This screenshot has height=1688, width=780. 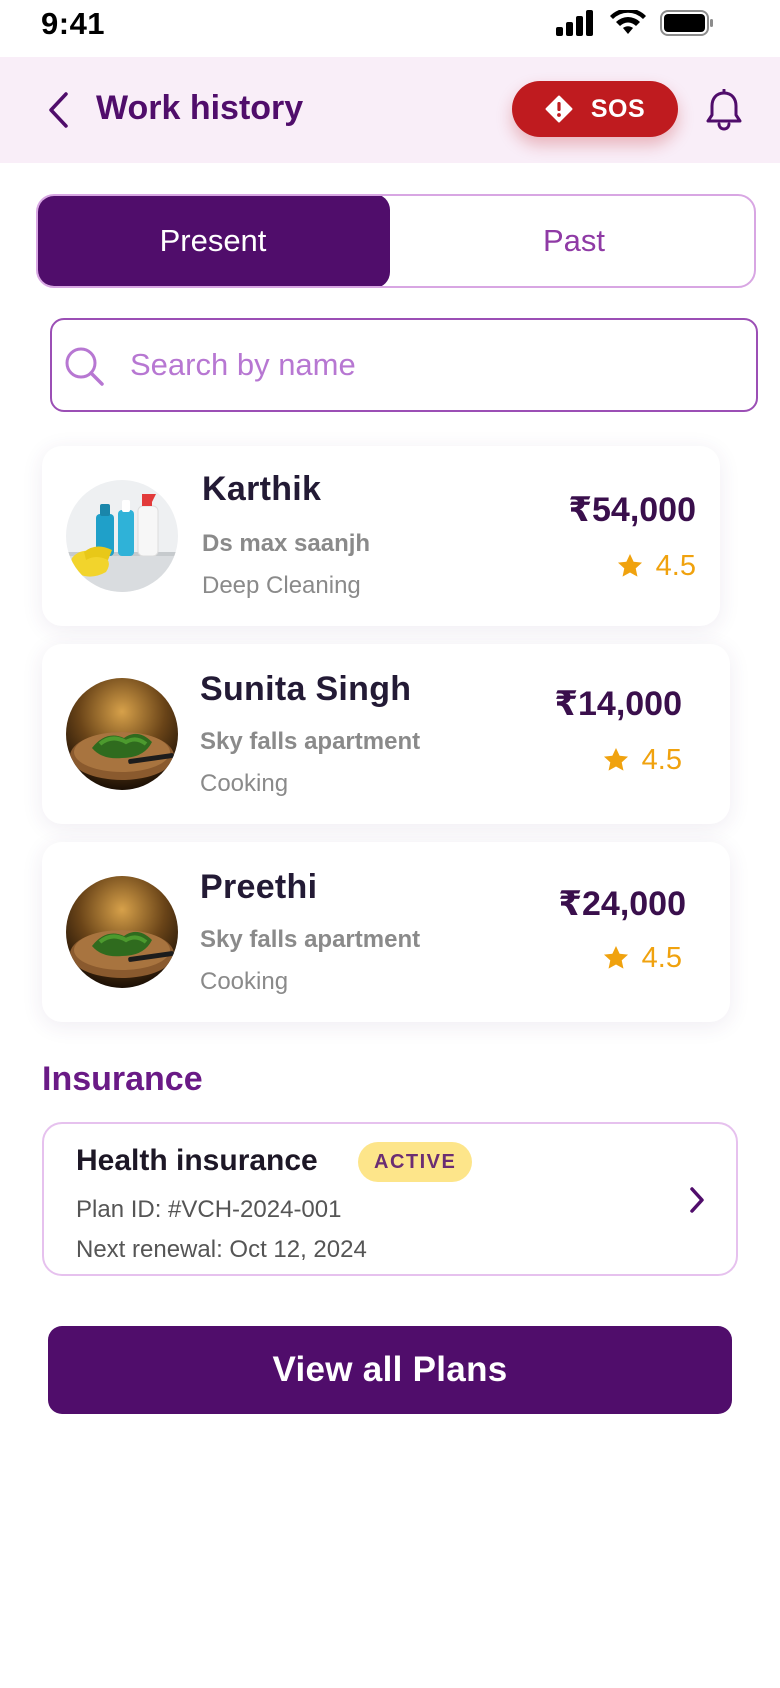 What do you see at coordinates (122, 1079) in the screenshot?
I see `insurance-heading: Insurance` at bounding box center [122, 1079].